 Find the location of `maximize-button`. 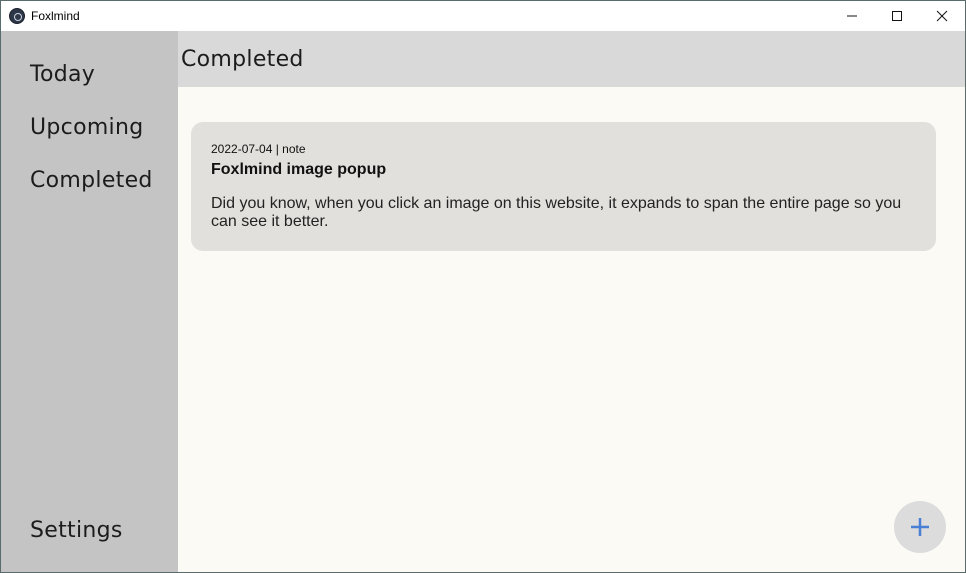

maximize-button is located at coordinates (897, 16).